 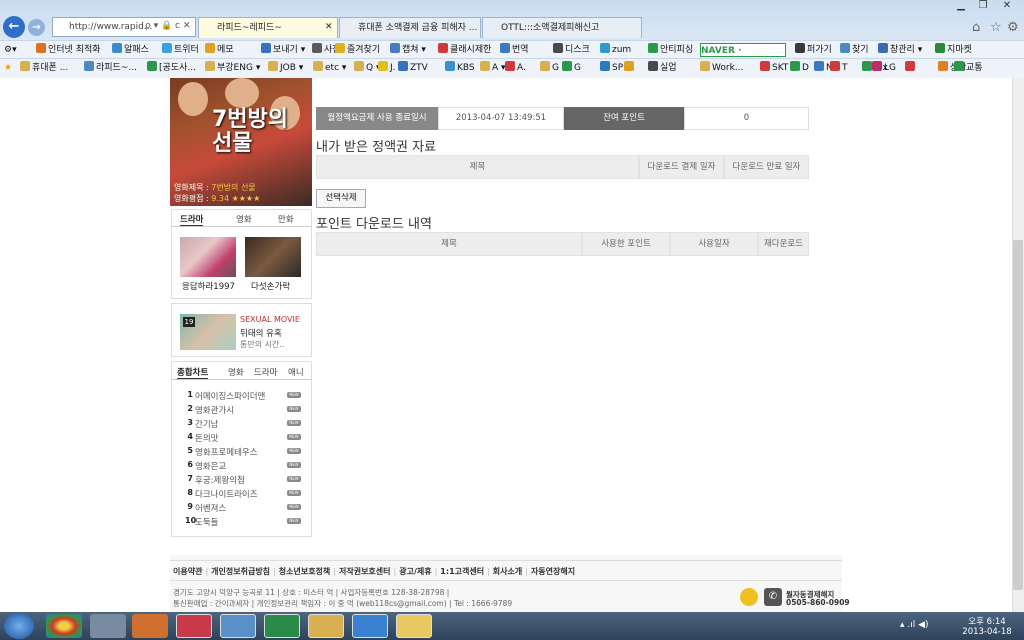 What do you see at coordinates (241, 424) in the screenshot?
I see `rank-item: 3 간기남 NEW` at bounding box center [241, 424].